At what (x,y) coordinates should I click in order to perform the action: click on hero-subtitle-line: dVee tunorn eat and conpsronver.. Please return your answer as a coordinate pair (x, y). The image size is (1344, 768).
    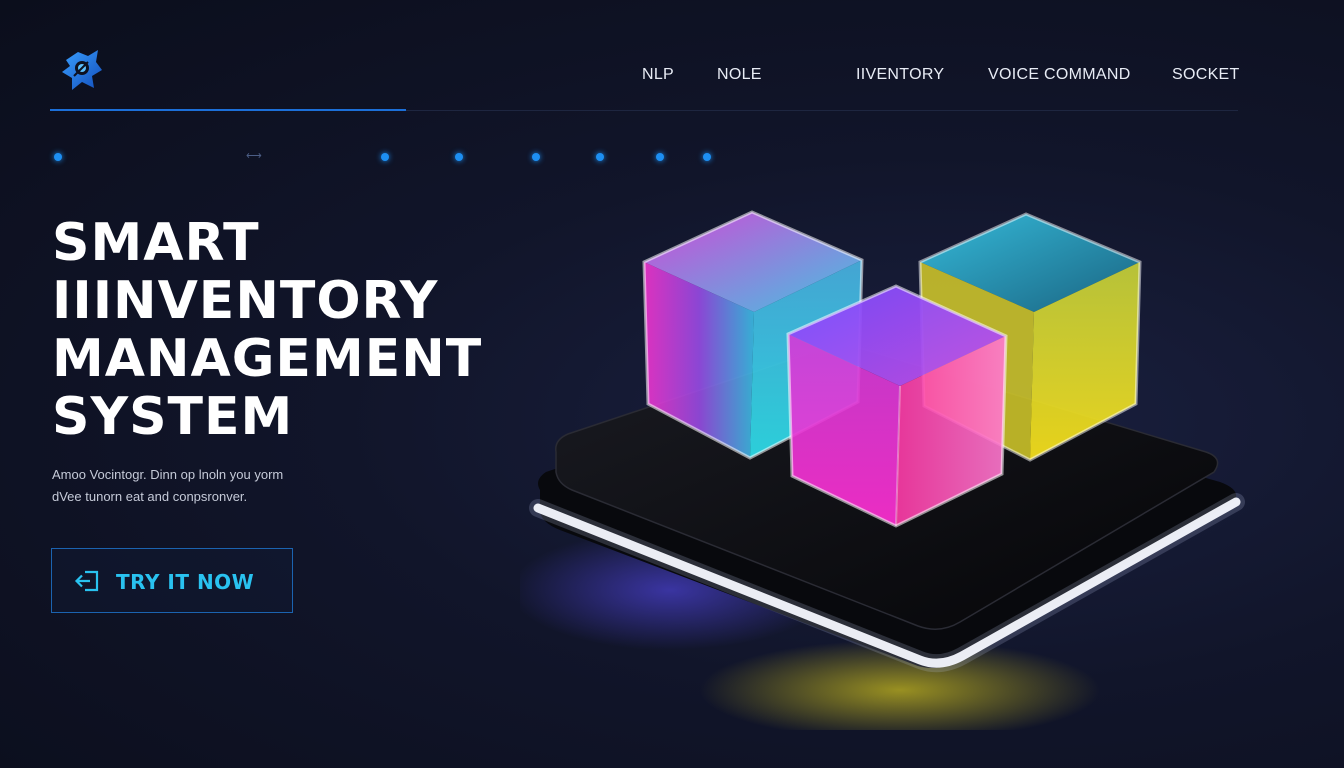
    Looking at the image, I should click on (150, 496).